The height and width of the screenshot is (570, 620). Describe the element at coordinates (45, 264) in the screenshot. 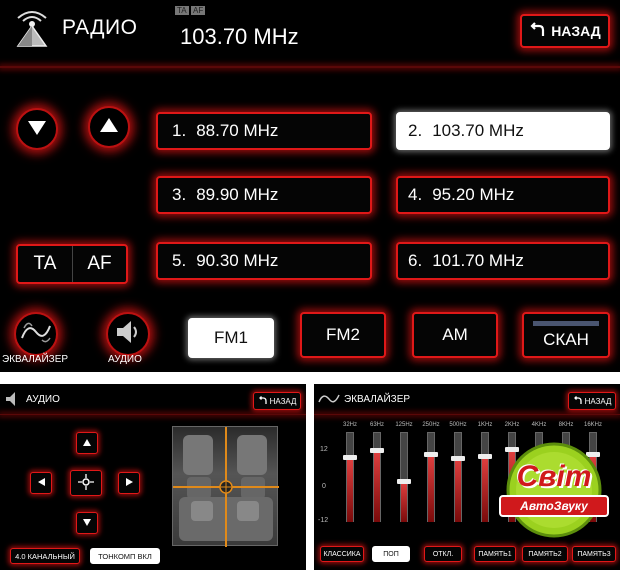

I see `ta-button: TA` at that location.